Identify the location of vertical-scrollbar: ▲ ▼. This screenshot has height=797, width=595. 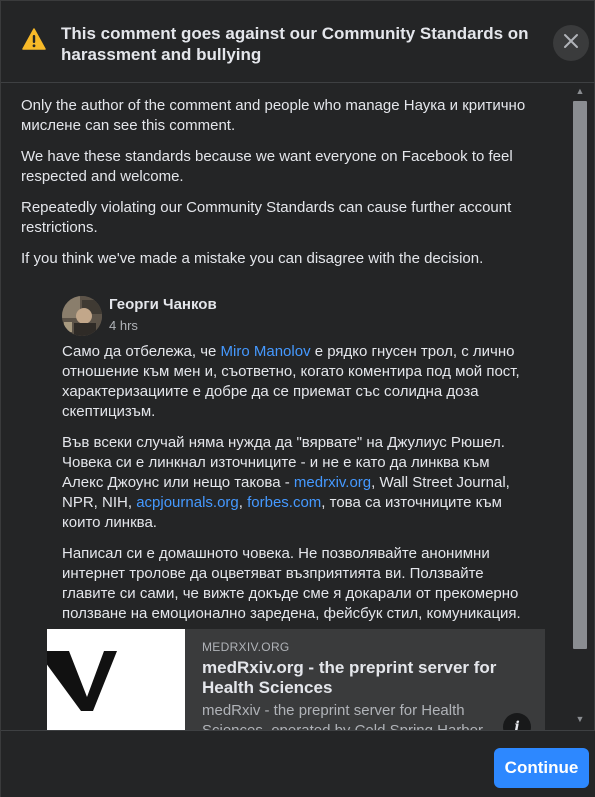
(580, 407).